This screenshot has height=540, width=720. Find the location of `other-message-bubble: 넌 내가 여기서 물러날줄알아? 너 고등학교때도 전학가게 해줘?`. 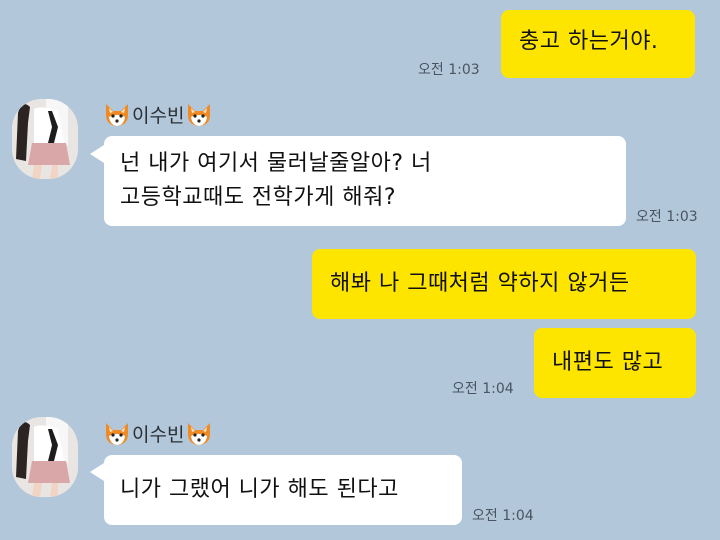

other-message-bubble: 넌 내가 여기서 물러날줄알아? 너 고등학교때도 전학가게 해줘? is located at coordinates (365, 181).